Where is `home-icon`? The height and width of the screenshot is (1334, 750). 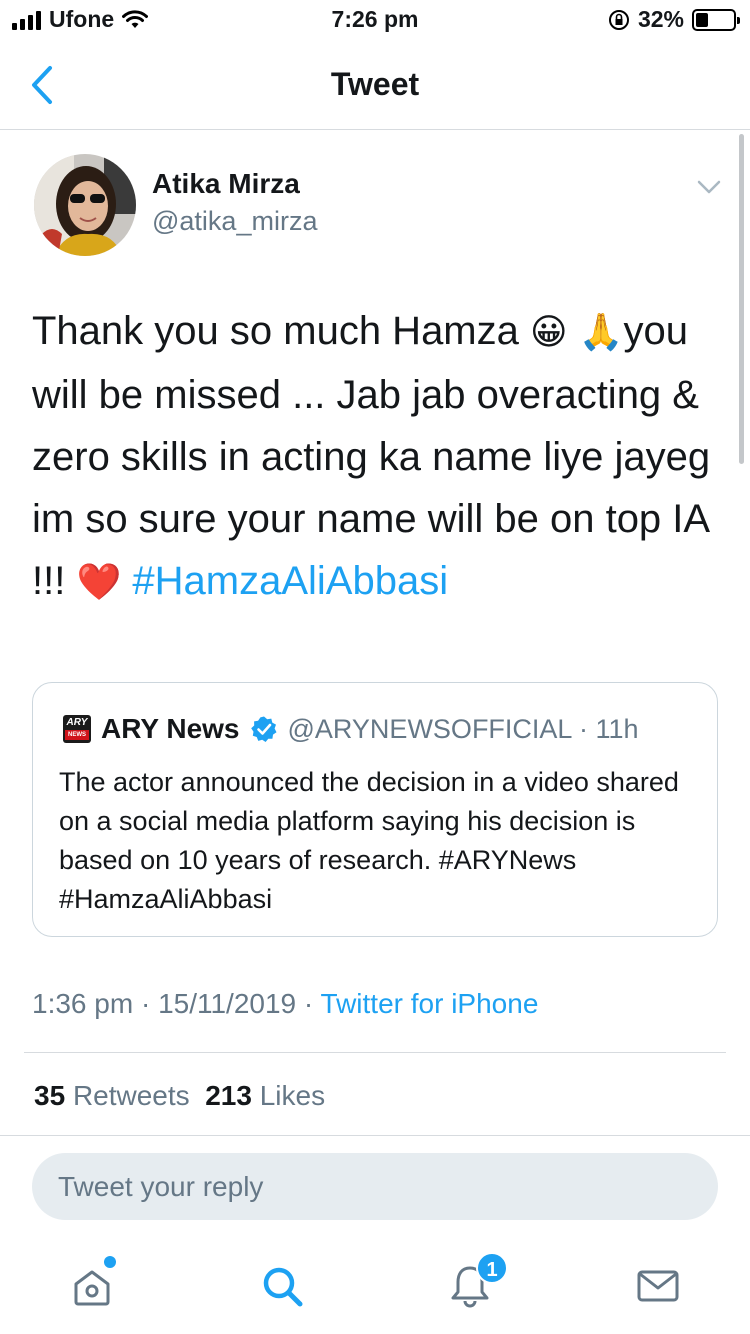
home-icon is located at coordinates (92, 1288).